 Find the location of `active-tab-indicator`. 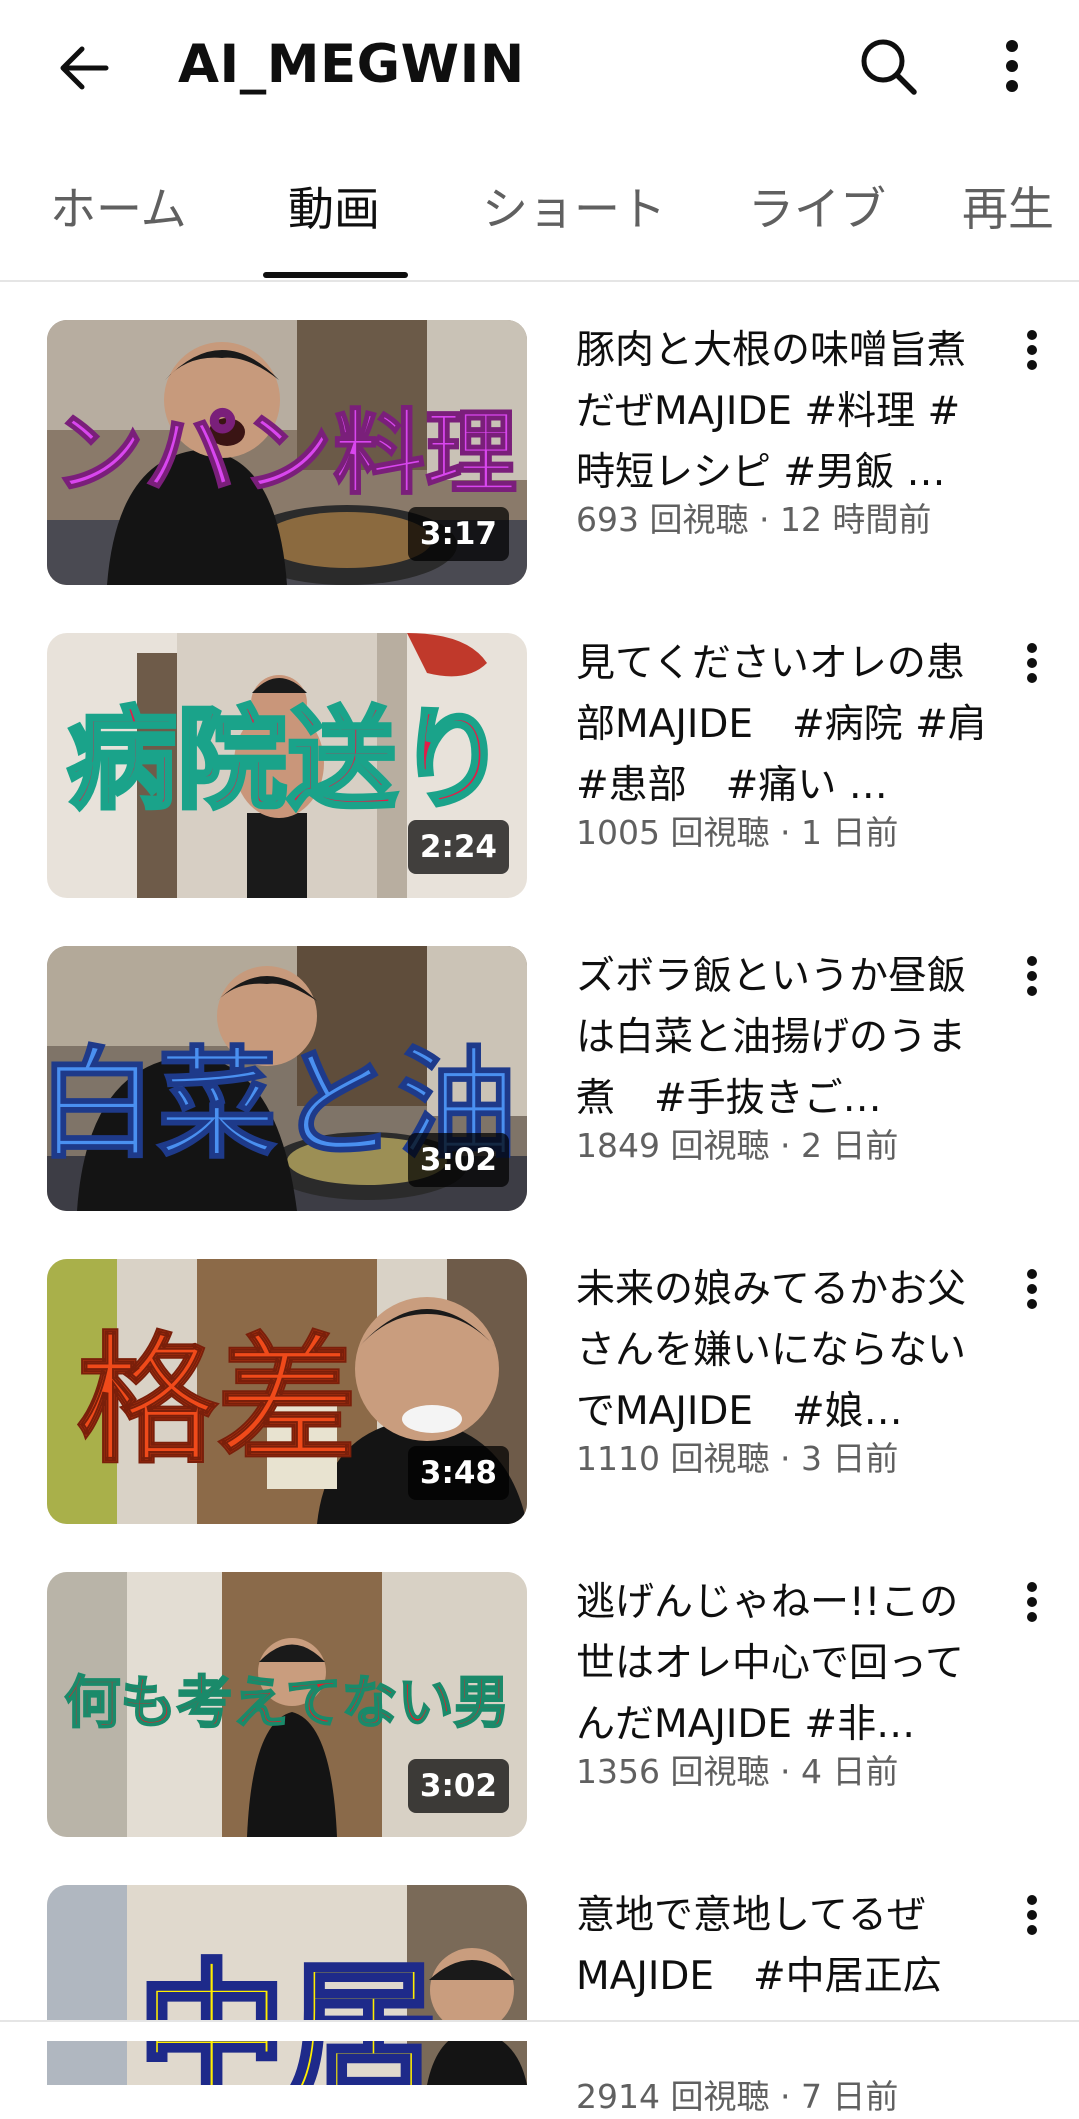

active-tab-indicator is located at coordinates (335, 275).